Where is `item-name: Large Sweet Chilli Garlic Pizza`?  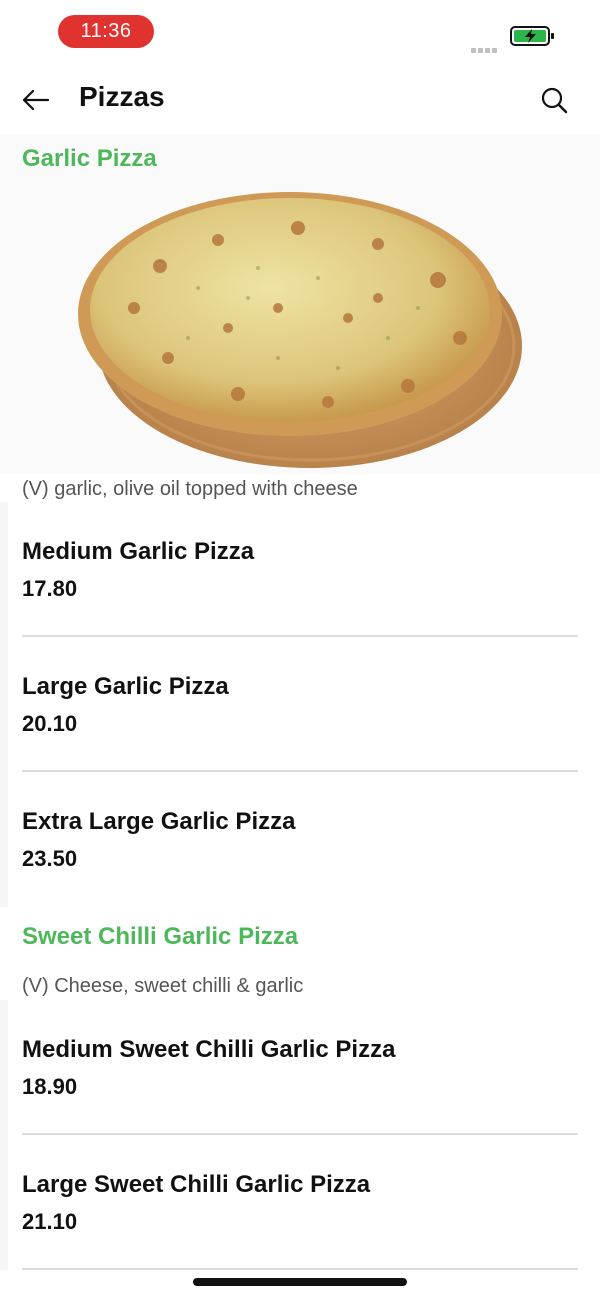
item-name: Large Sweet Chilli Garlic Pizza is located at coordinates (196, 1184).